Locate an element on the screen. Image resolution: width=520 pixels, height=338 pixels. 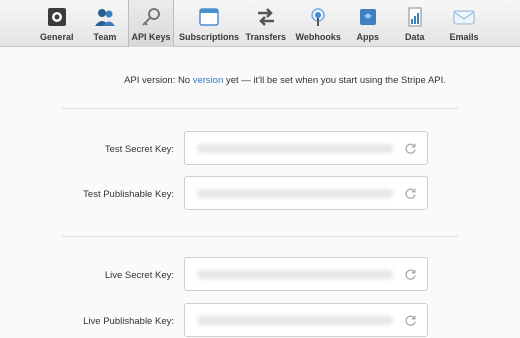
tab-general: General is located at coordinates (57, 23).